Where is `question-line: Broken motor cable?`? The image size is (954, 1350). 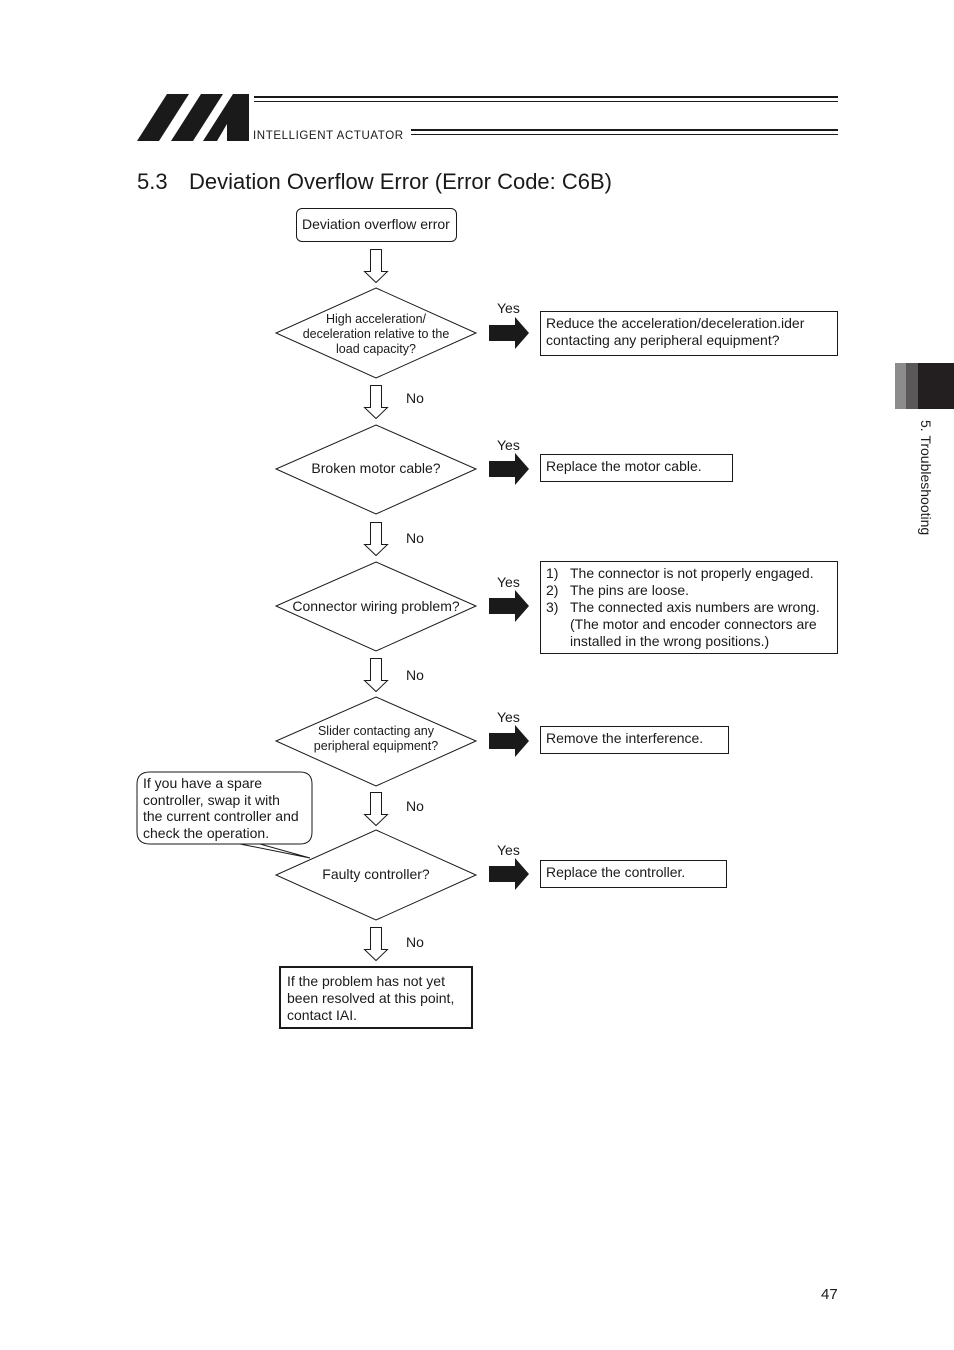 question-line: Broken motor cable? is located at coordinates (376, 468).